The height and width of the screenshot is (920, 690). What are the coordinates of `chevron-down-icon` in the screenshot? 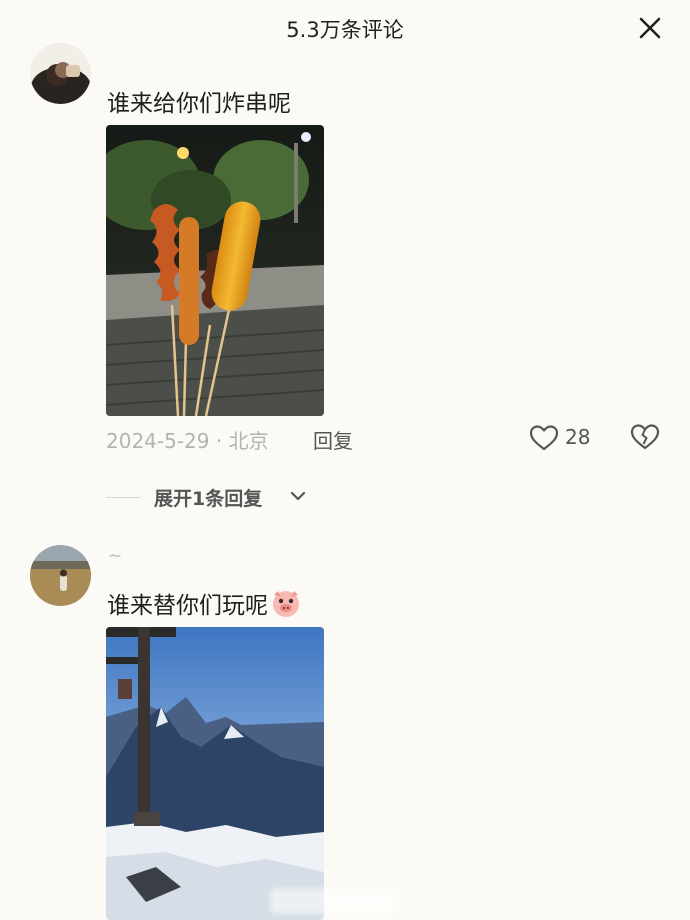 It's located at (298, 496).